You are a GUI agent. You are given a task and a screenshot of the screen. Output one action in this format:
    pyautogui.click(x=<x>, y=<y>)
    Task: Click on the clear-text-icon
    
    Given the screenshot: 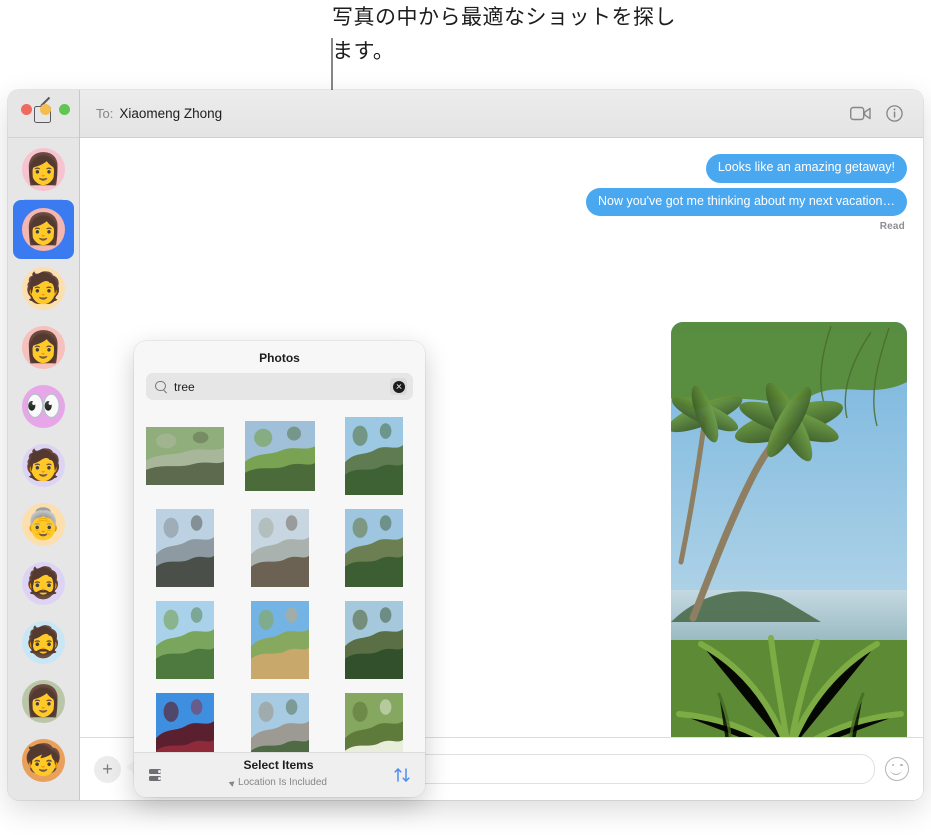 What is the action you would take?
    pyautogui.click(x=398, y=386)
    